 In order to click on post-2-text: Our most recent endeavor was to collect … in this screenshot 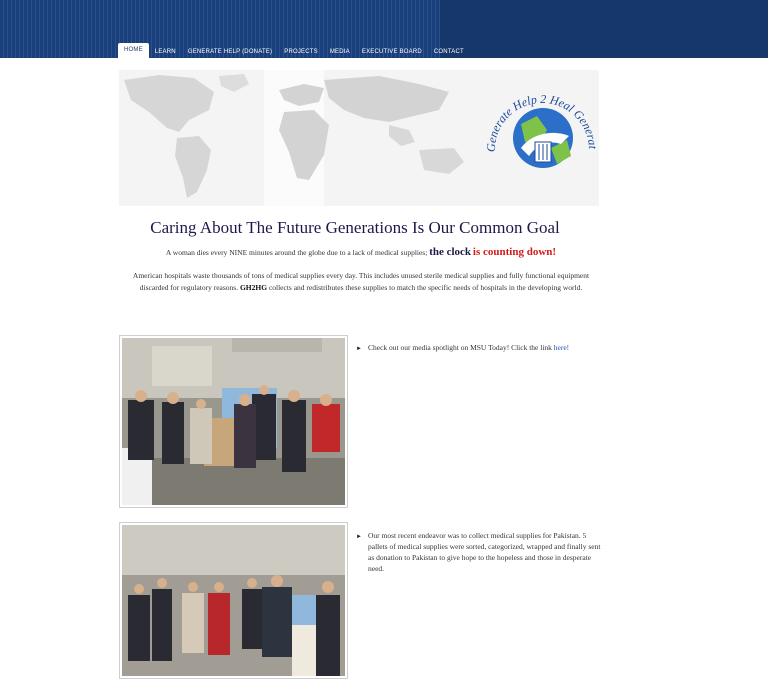, I will do `click(484, 552)`.